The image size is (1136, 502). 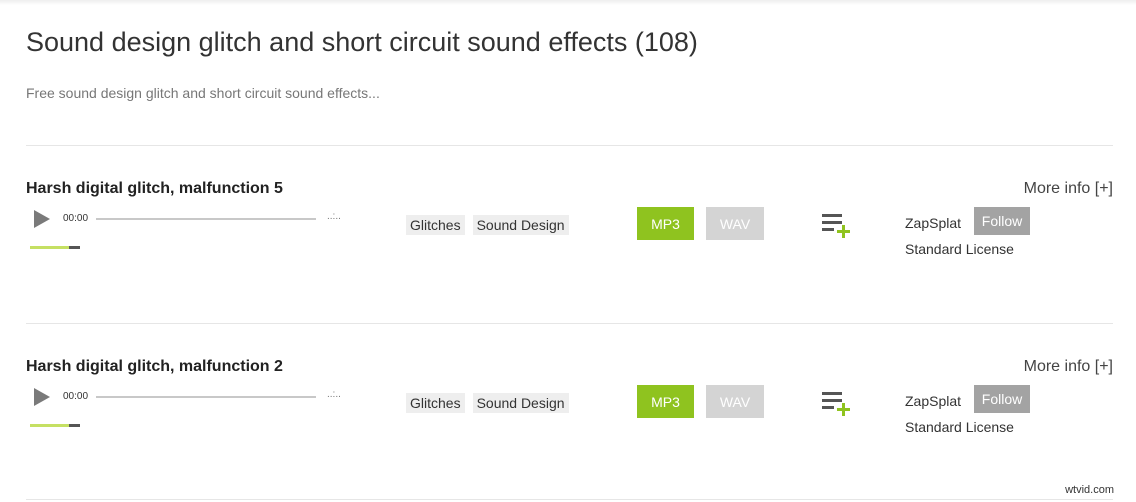 What do you see at coordinates (568, 2) in the screenshot?
I see `top-shadow` at bounding box center [568, 2].